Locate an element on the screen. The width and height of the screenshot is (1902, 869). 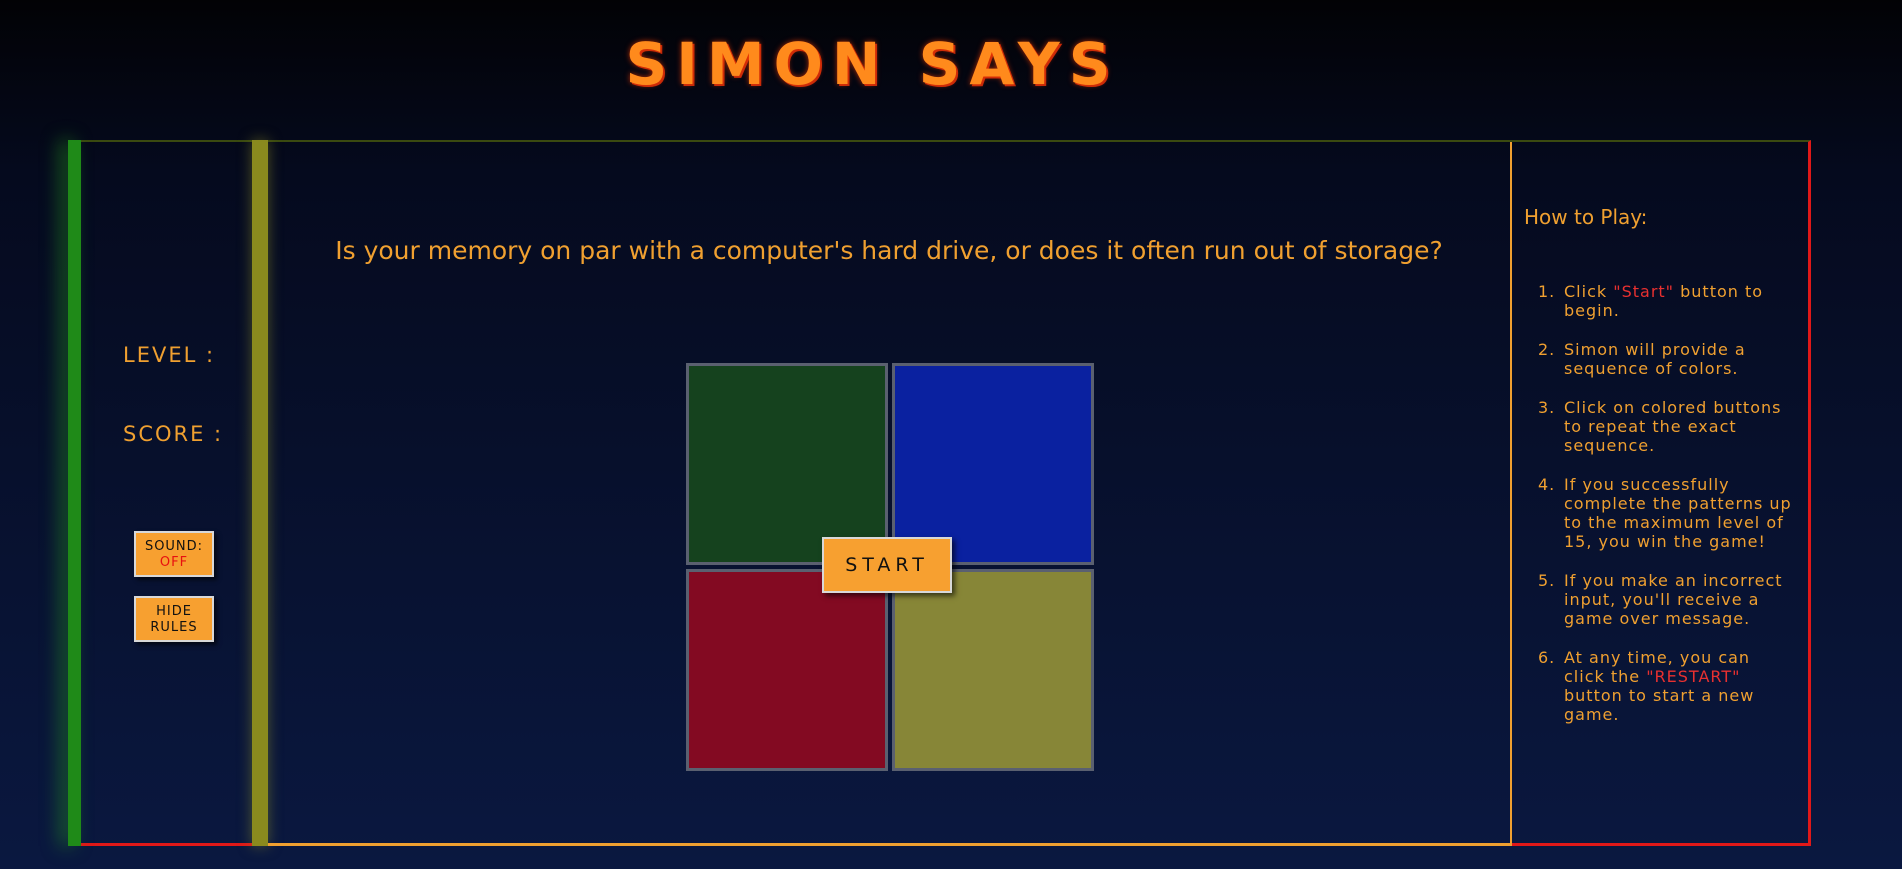
sound-toggle-button: SOUND: OFF is located at coordinates (174, 554).